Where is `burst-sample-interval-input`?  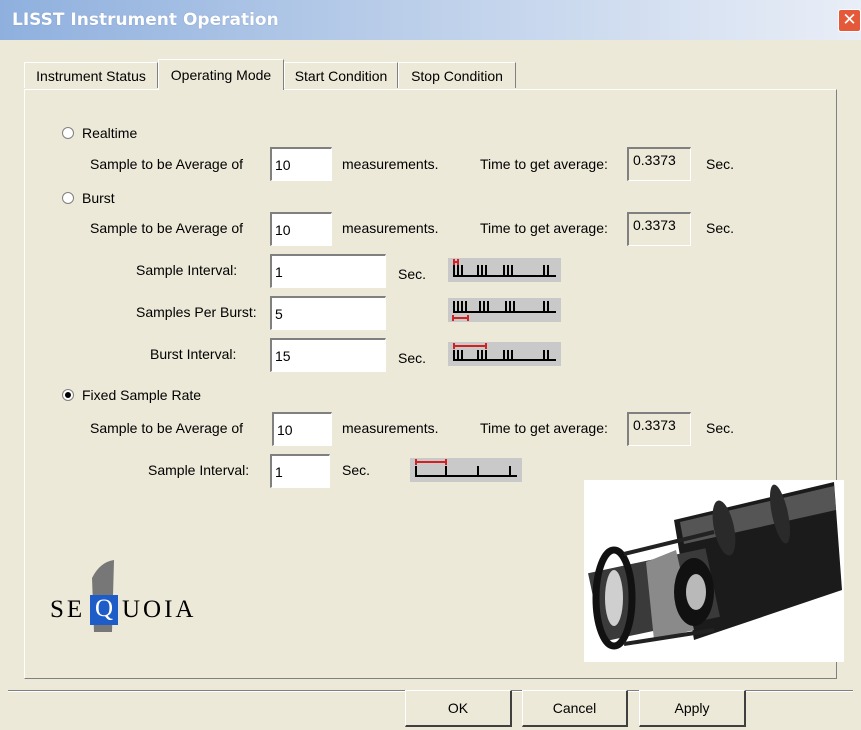 burst-sample-interval-input is located at coordinates (328, 271).